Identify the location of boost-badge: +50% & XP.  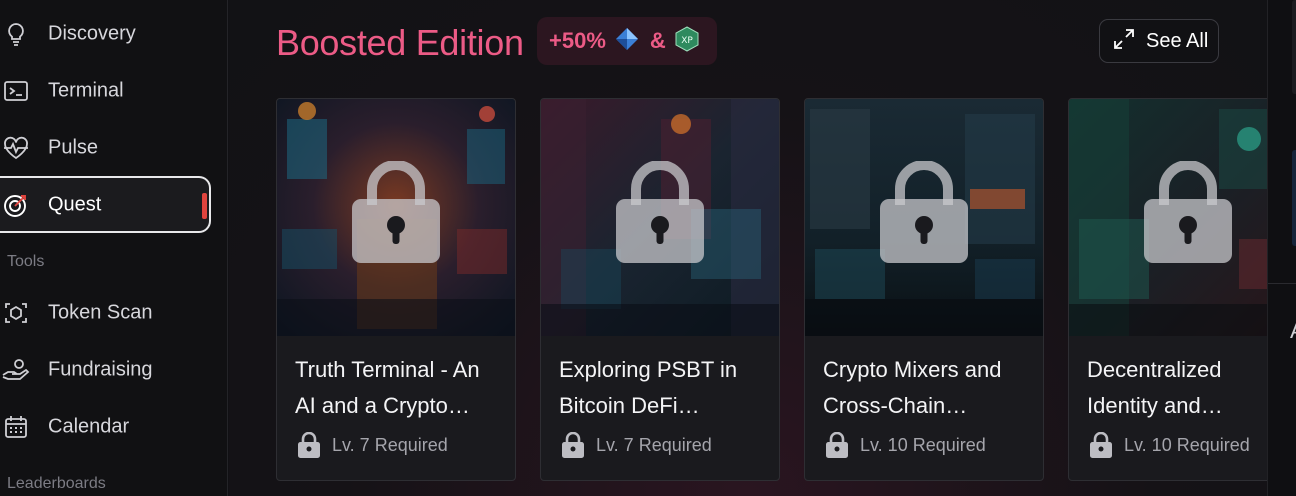
(627, 41).